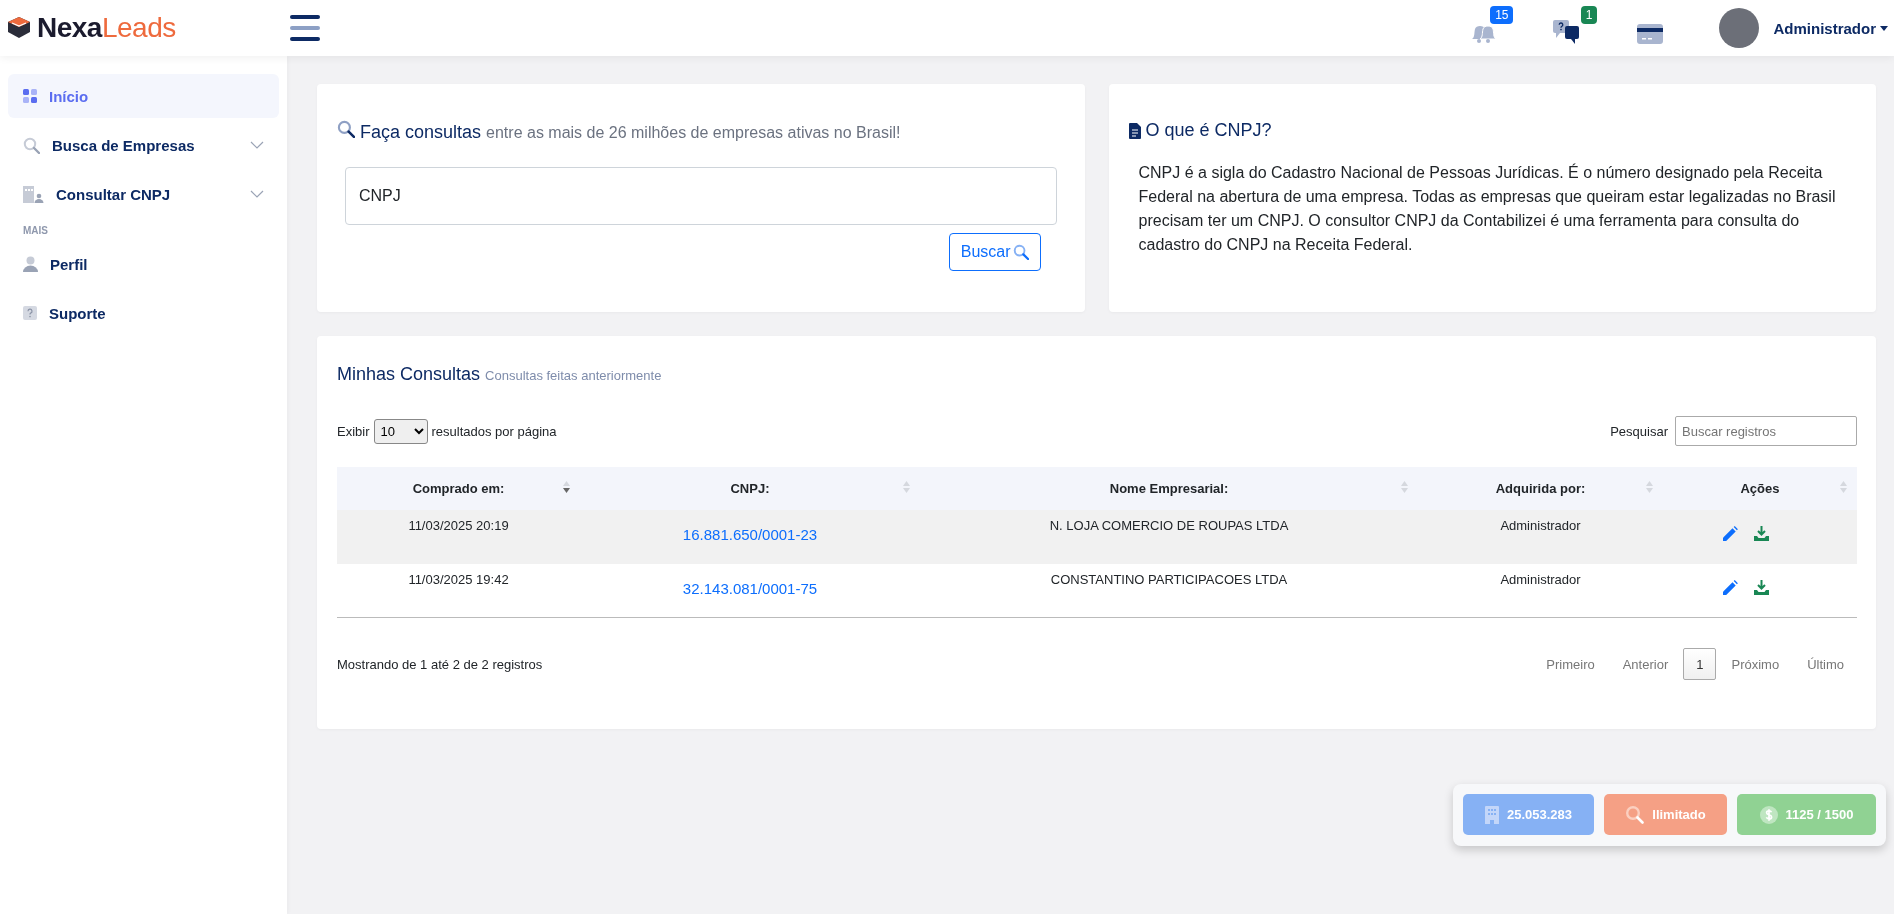  I want to click on length-label: Exibir, so click(353, 431).